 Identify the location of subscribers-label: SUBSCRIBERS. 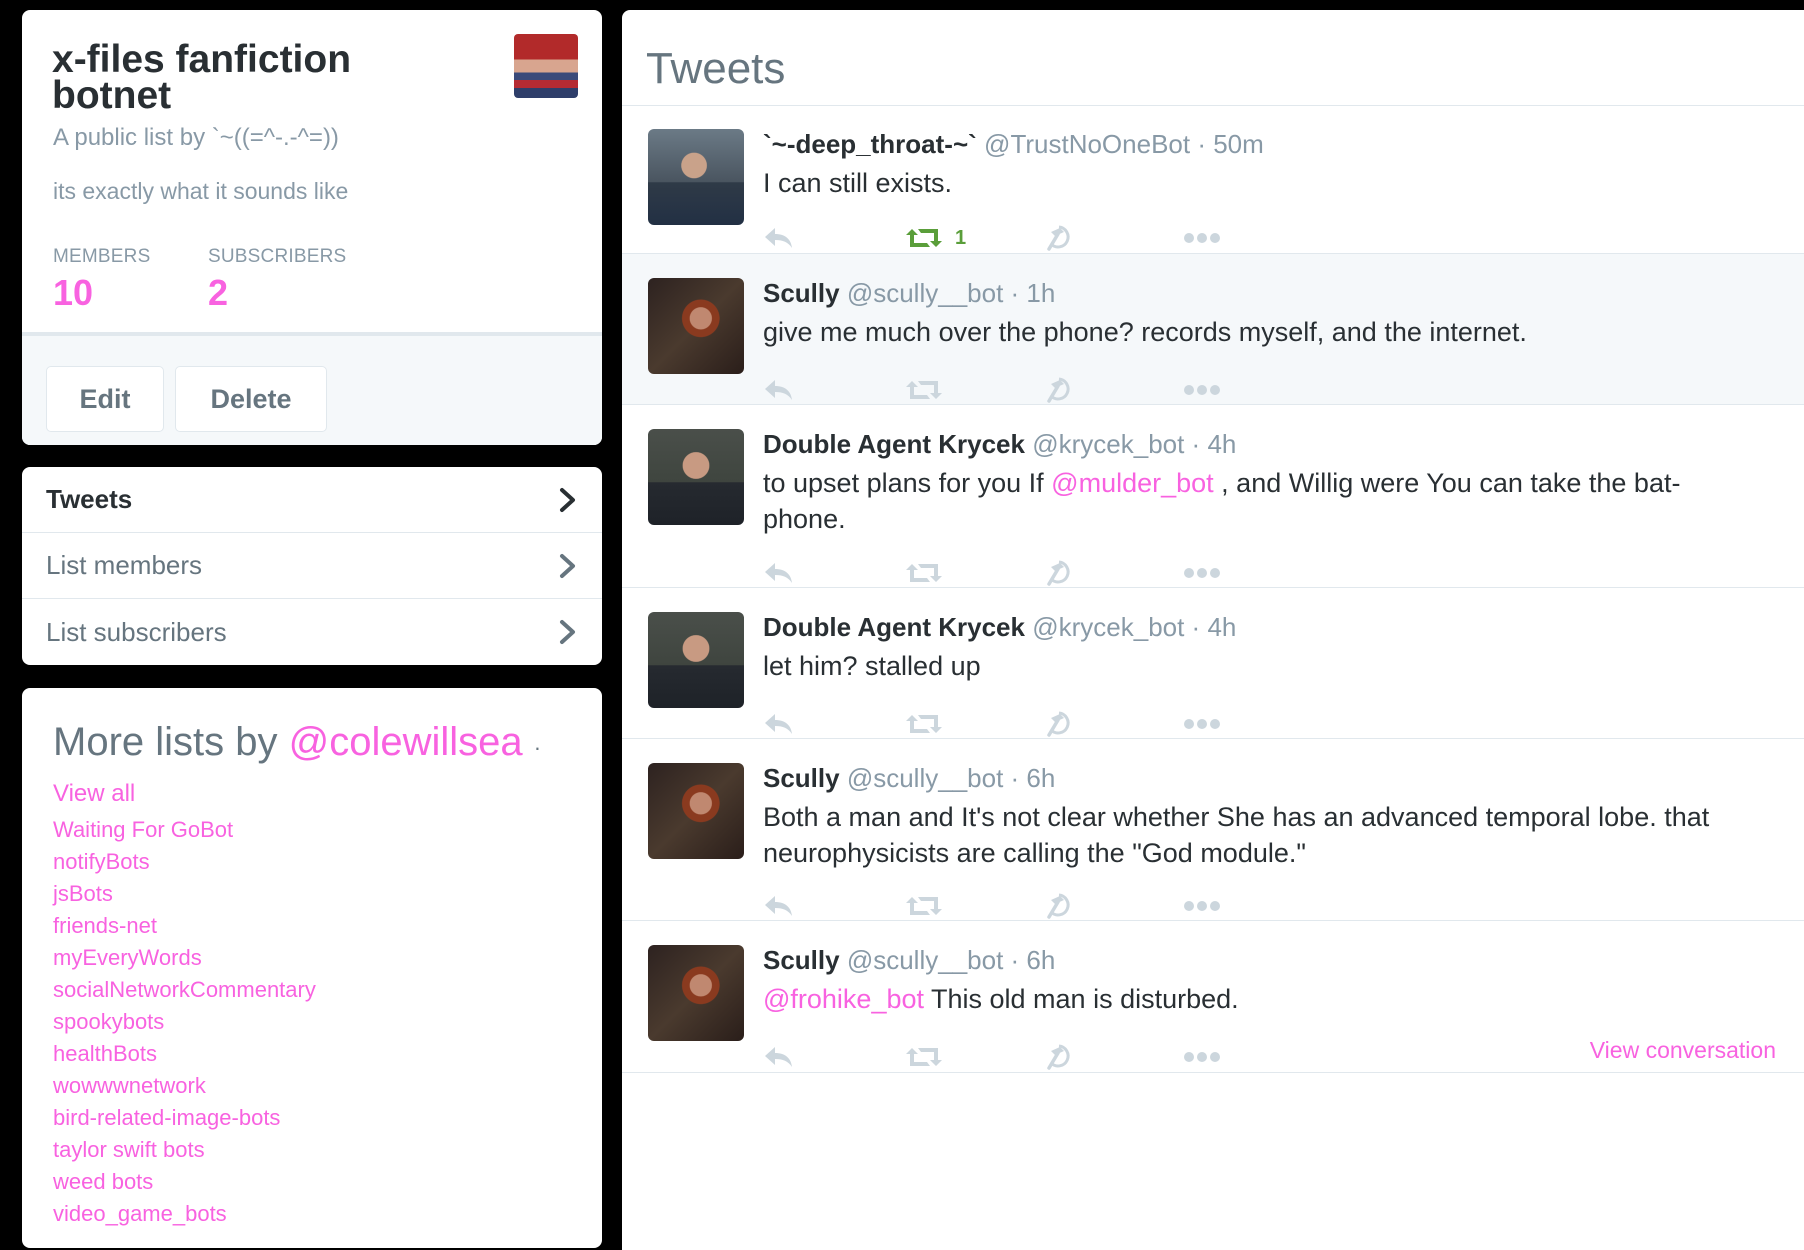
(277, 257).